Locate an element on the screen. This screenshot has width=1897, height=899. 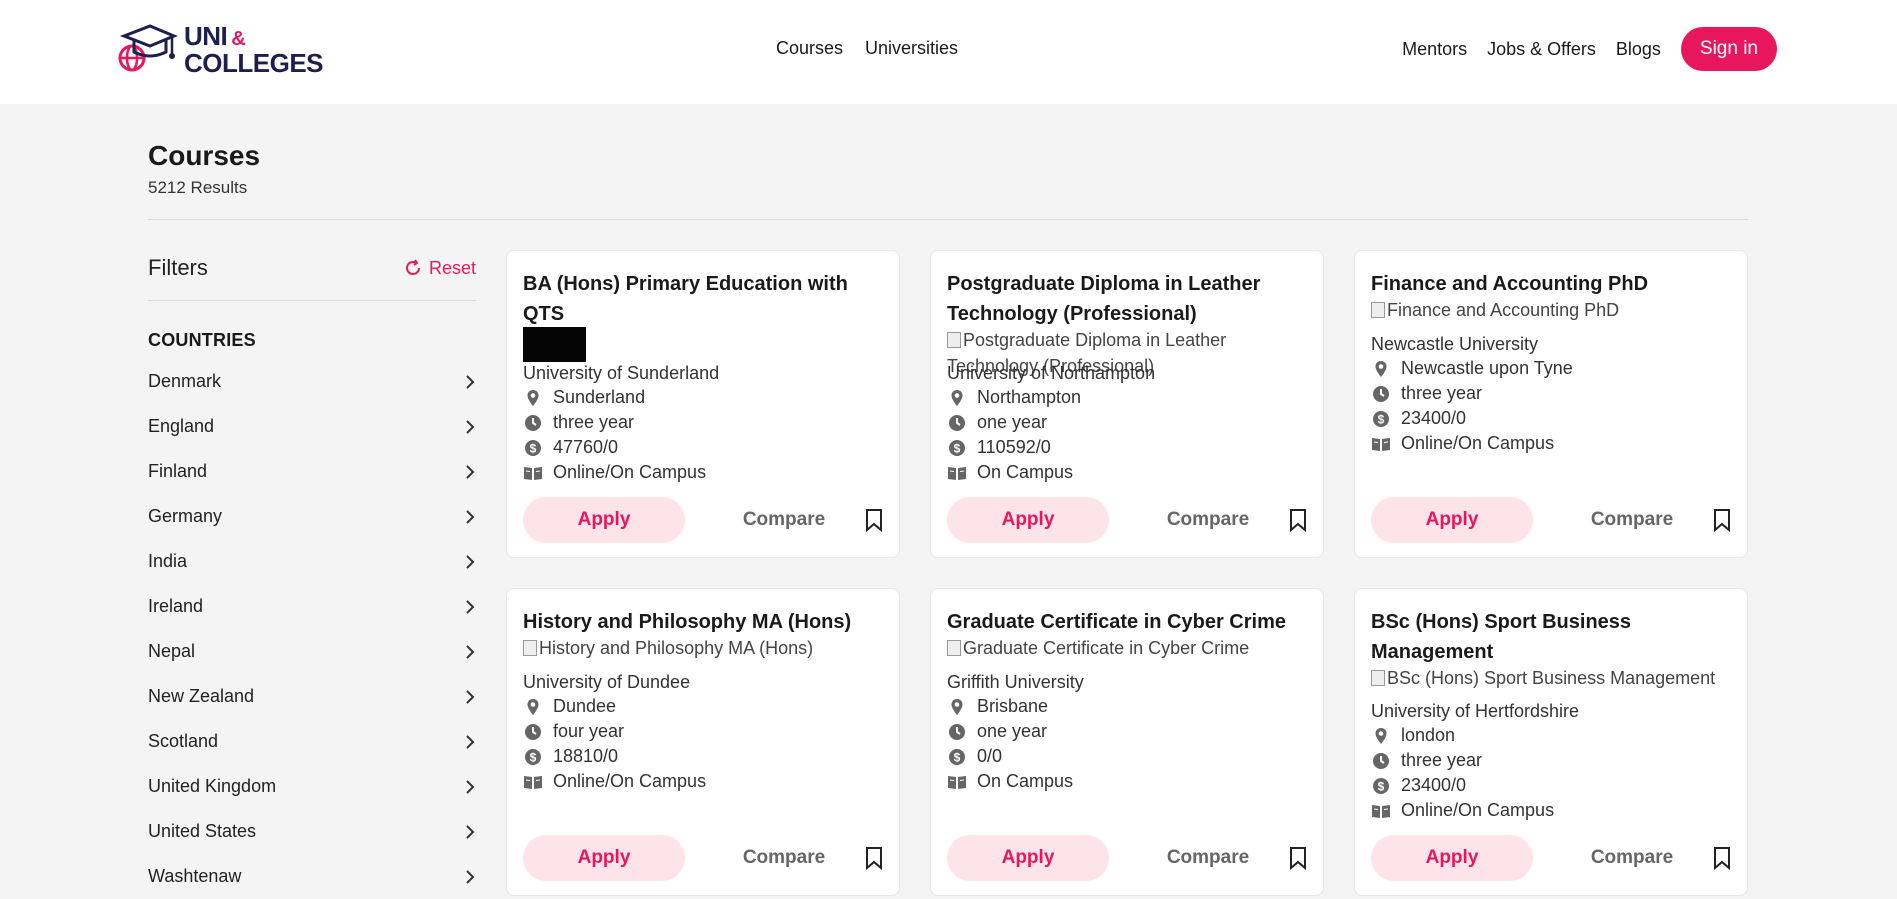
secondary-nav: Mentors Jobs & Offers Blogs Sign in is located at coordinates (1589, 49).